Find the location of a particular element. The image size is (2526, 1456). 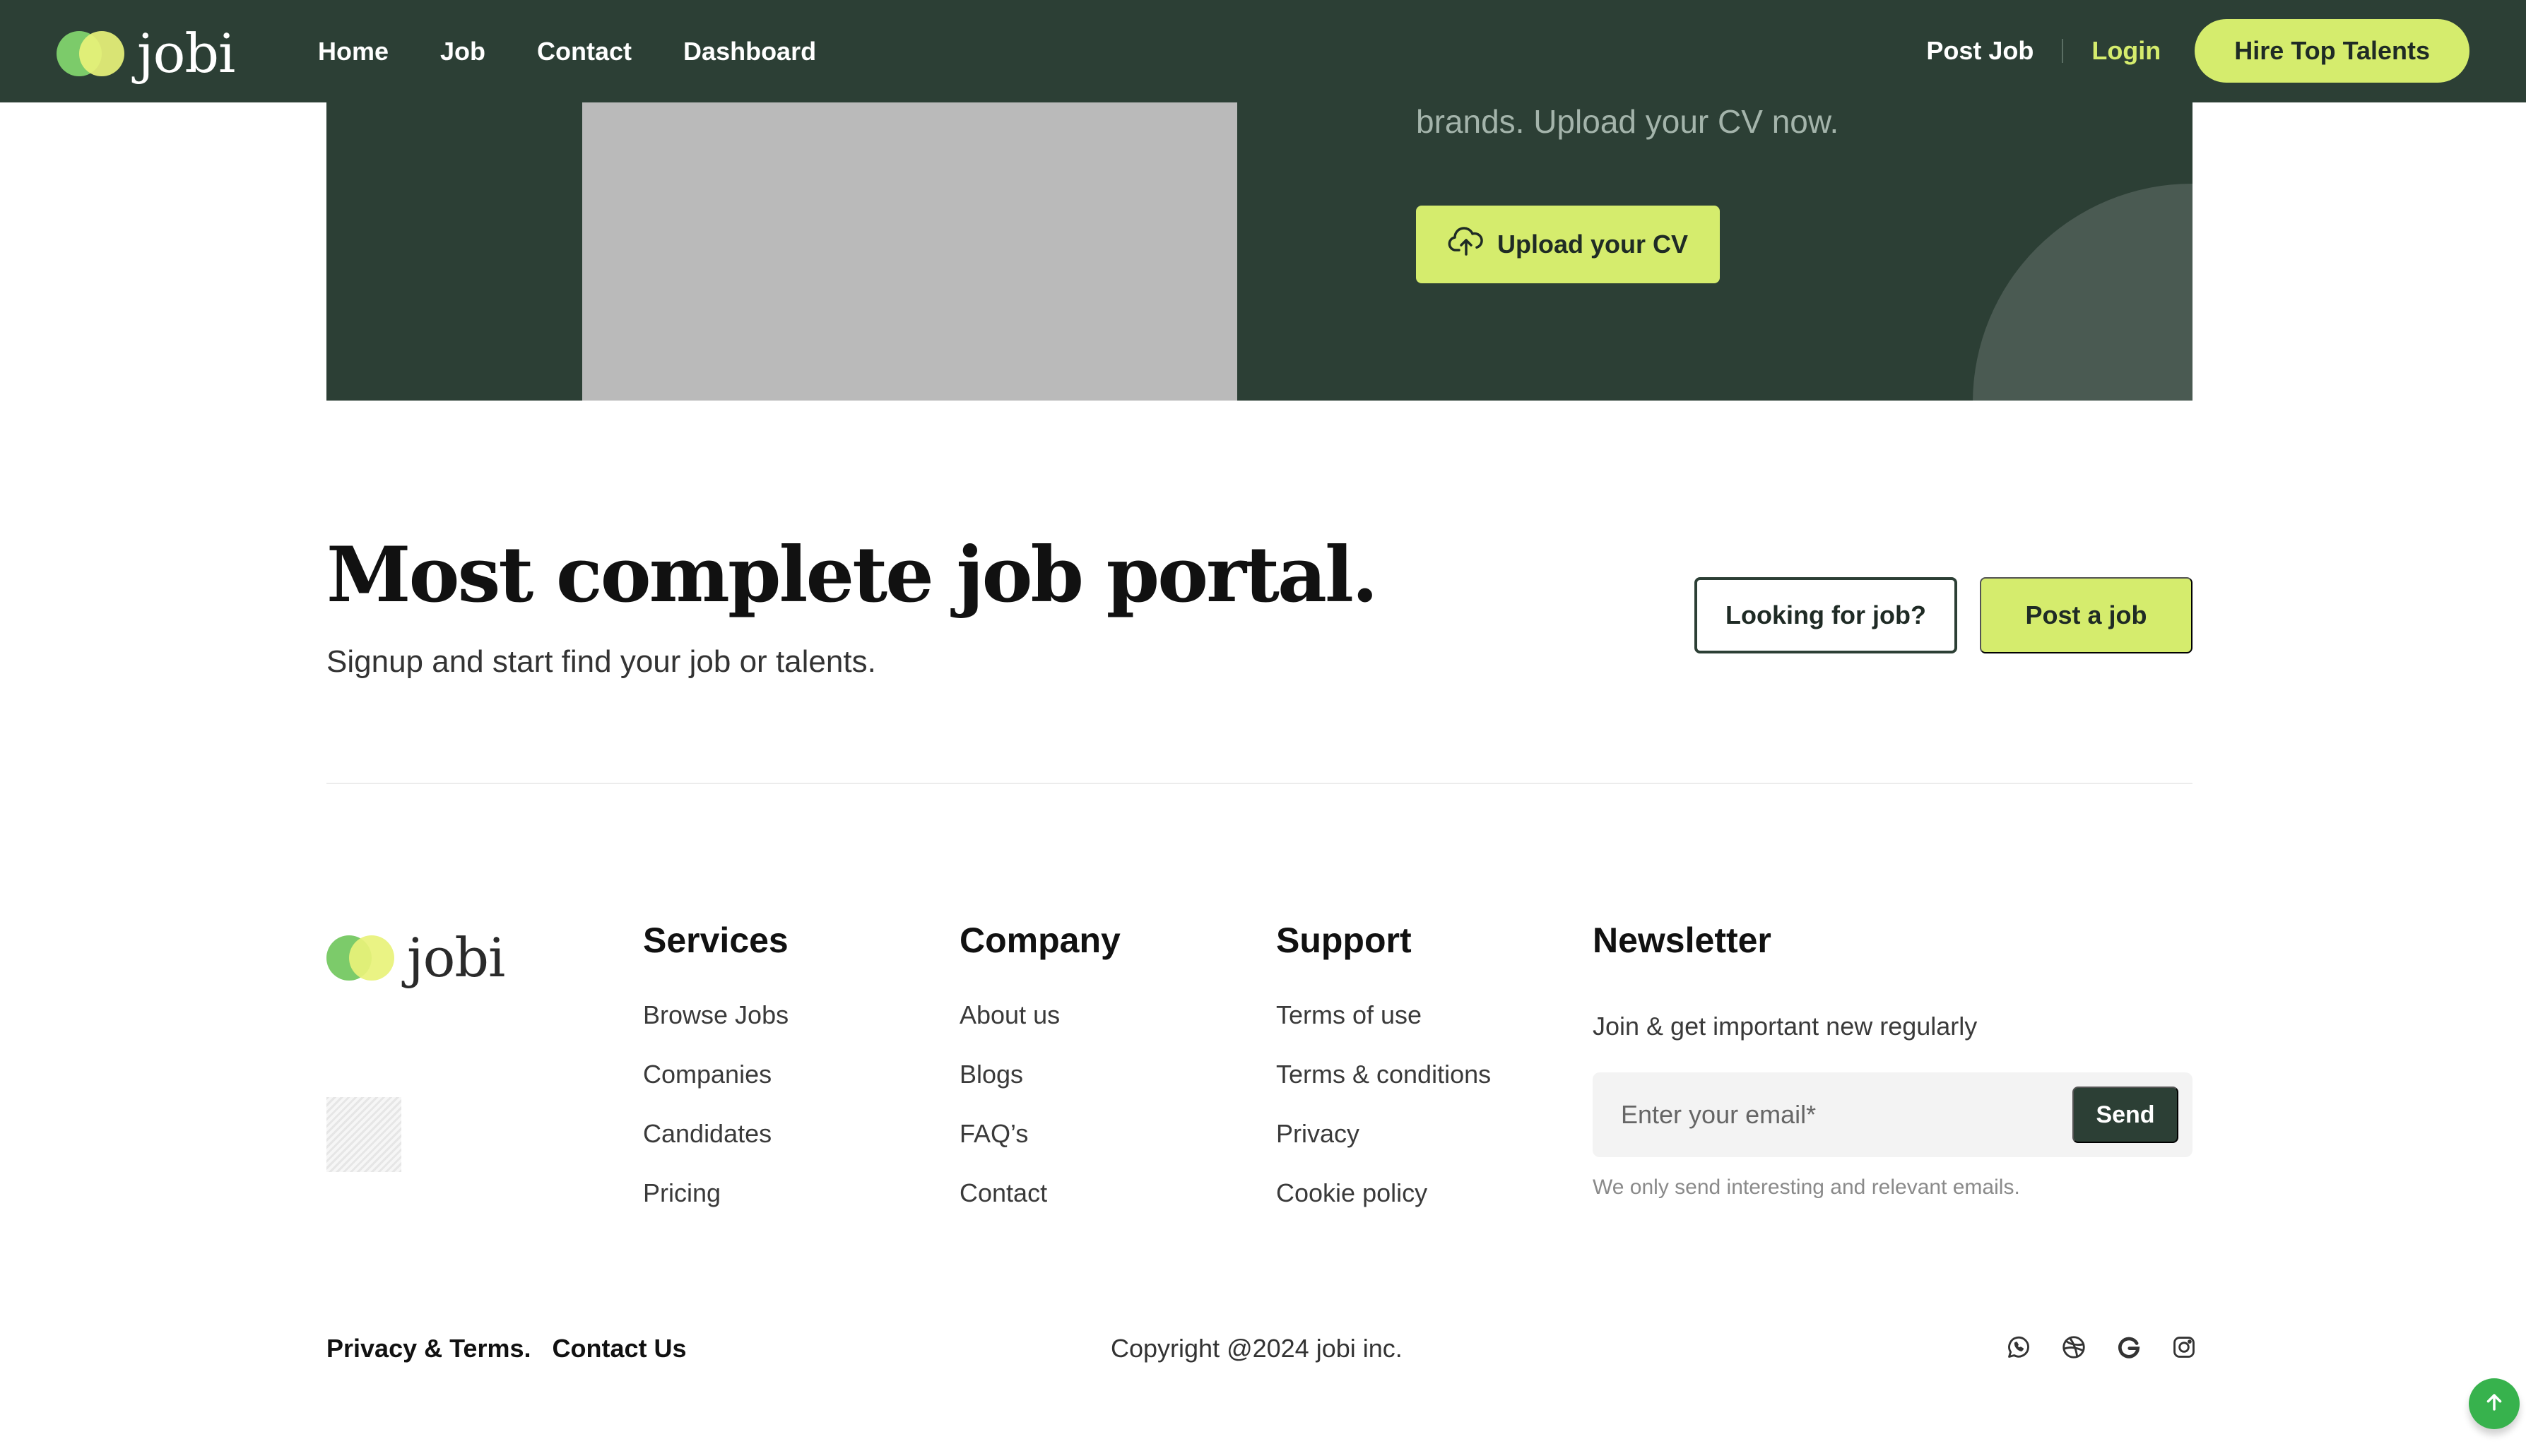

footer-link-terms-of-use: Terms of use is located at coordinates (1383, 1030).